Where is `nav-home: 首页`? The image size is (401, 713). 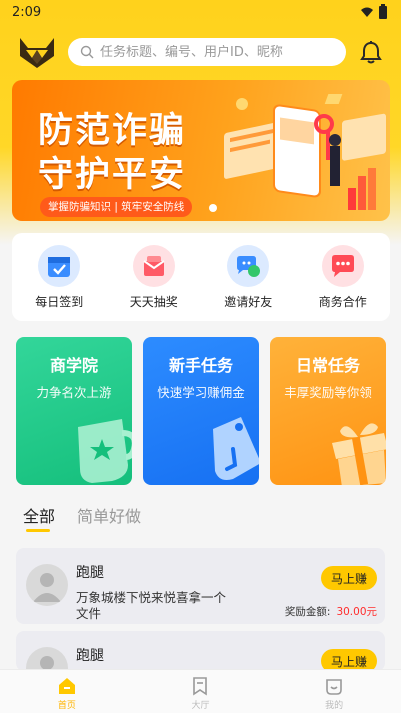
nav-home: 首页 is located at coordinates (67, 691).